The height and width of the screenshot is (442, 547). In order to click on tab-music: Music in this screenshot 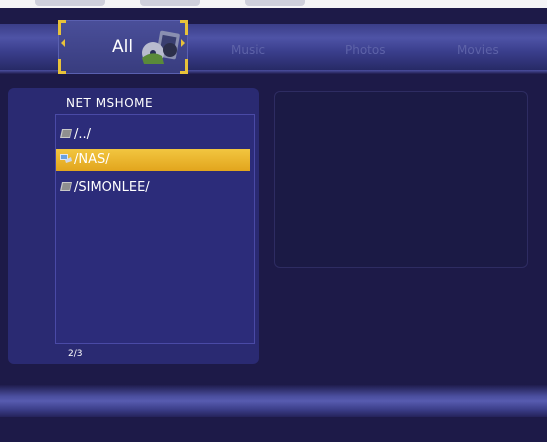, I will do `click(248, 50)`.